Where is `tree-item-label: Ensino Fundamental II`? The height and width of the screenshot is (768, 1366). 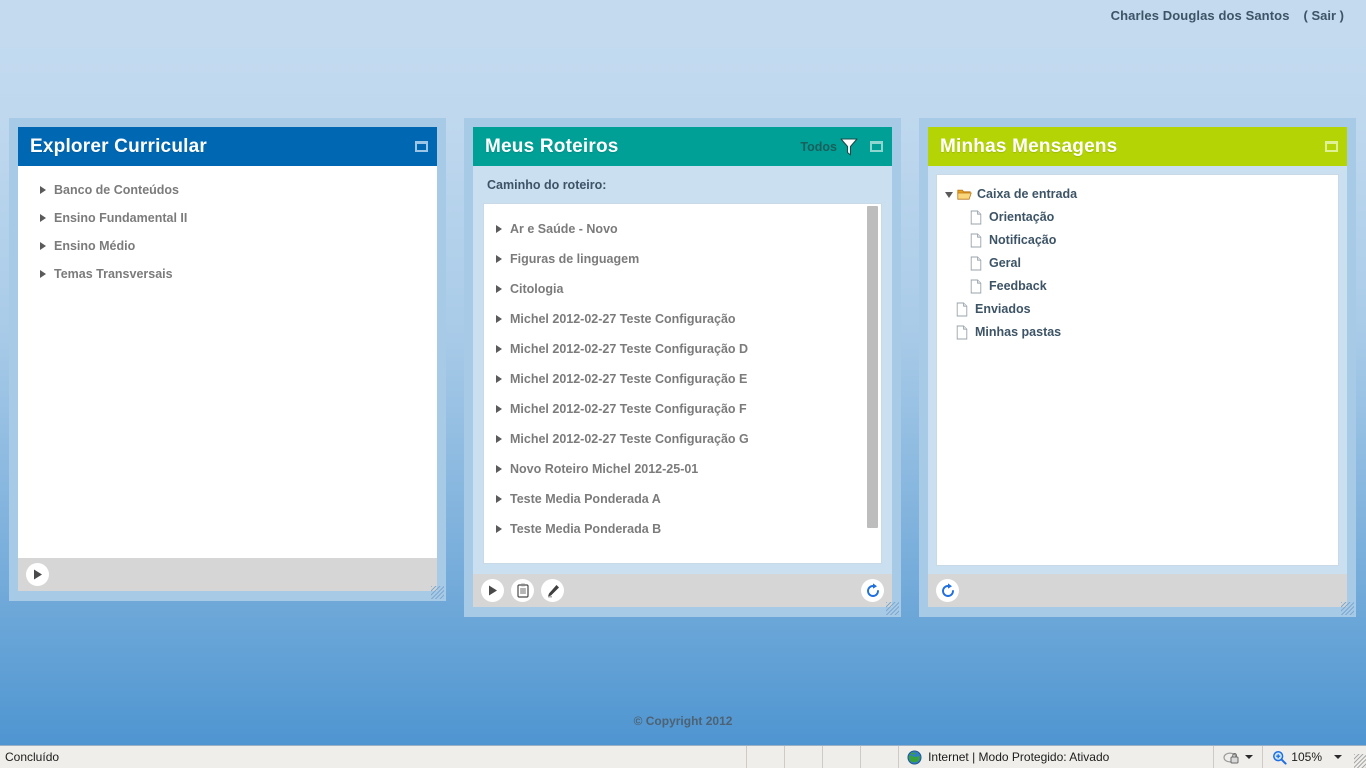 tree-item-label: Ensino Fundamental II is located at coordinates (121, 218).